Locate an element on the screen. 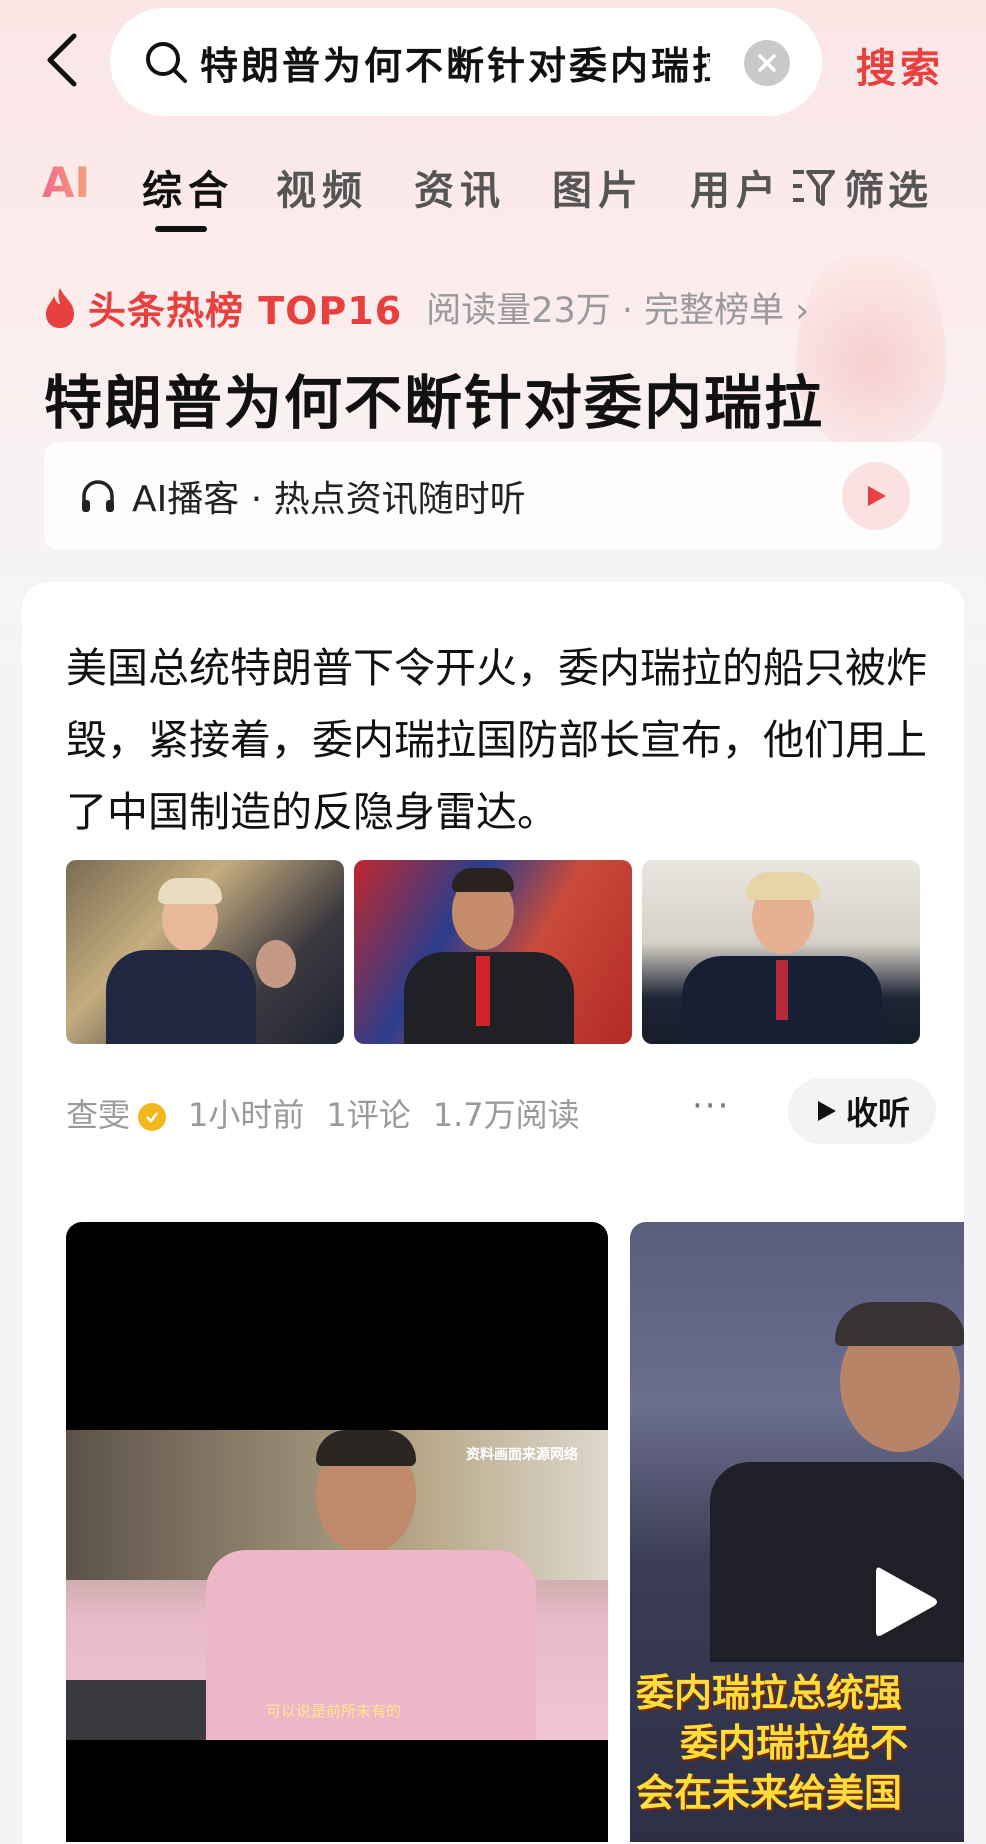 Image resolution: width=986 pixels, height=1844 pixels. video-subtitle-line-2: 委内瑞拉绝不 is located at coordinates (794, 1743).